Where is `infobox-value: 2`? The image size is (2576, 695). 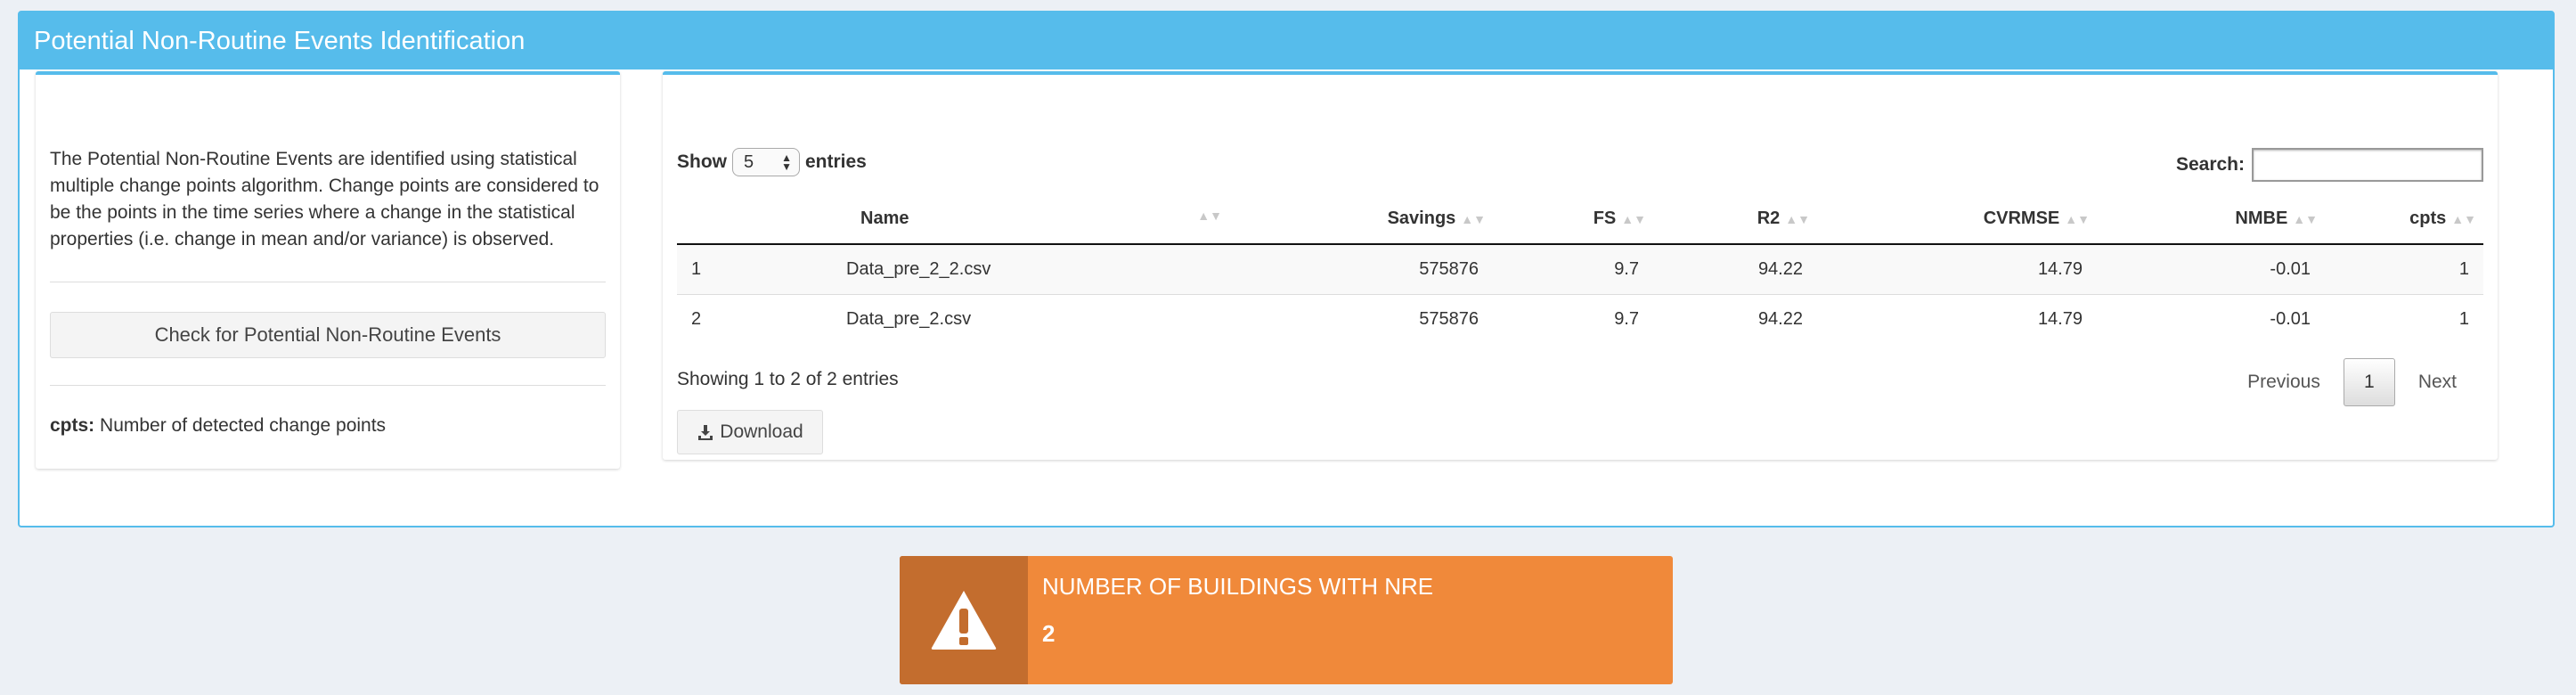 infobox-value: 2 is located at coordinates (1049, 633).